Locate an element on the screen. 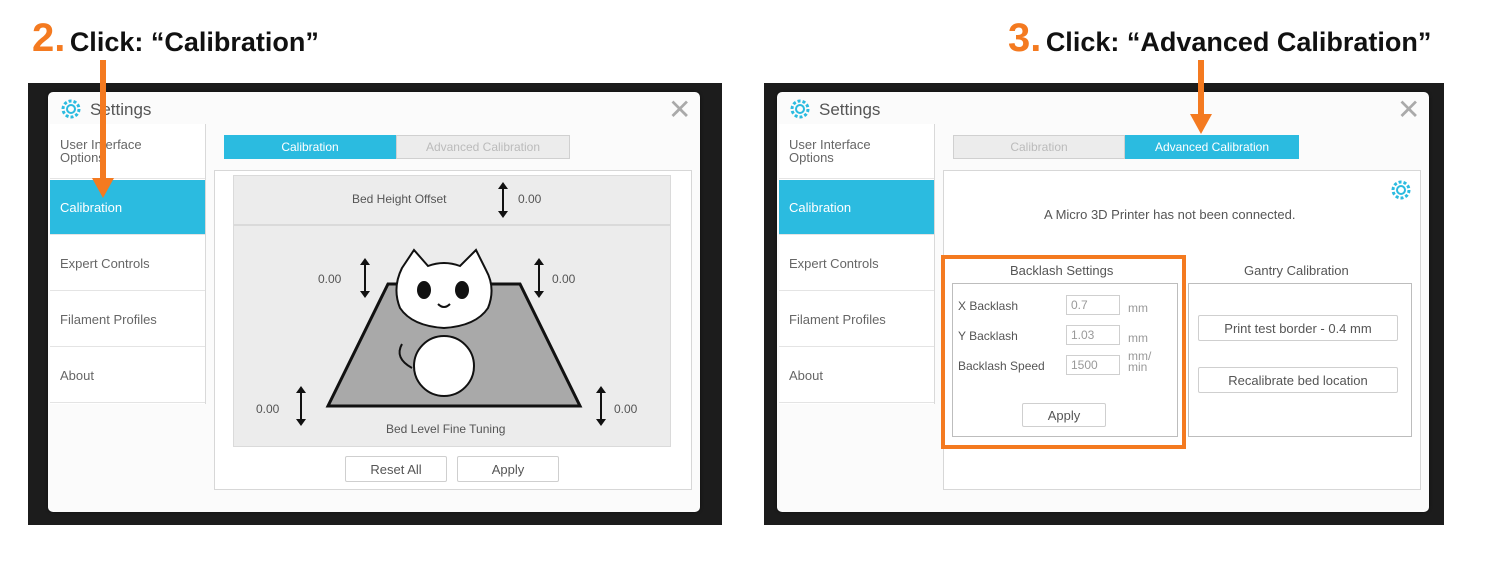 The height and width of the screenshot is (569, 1487). cat-mascot-icon is located at coordinates (444, 322).